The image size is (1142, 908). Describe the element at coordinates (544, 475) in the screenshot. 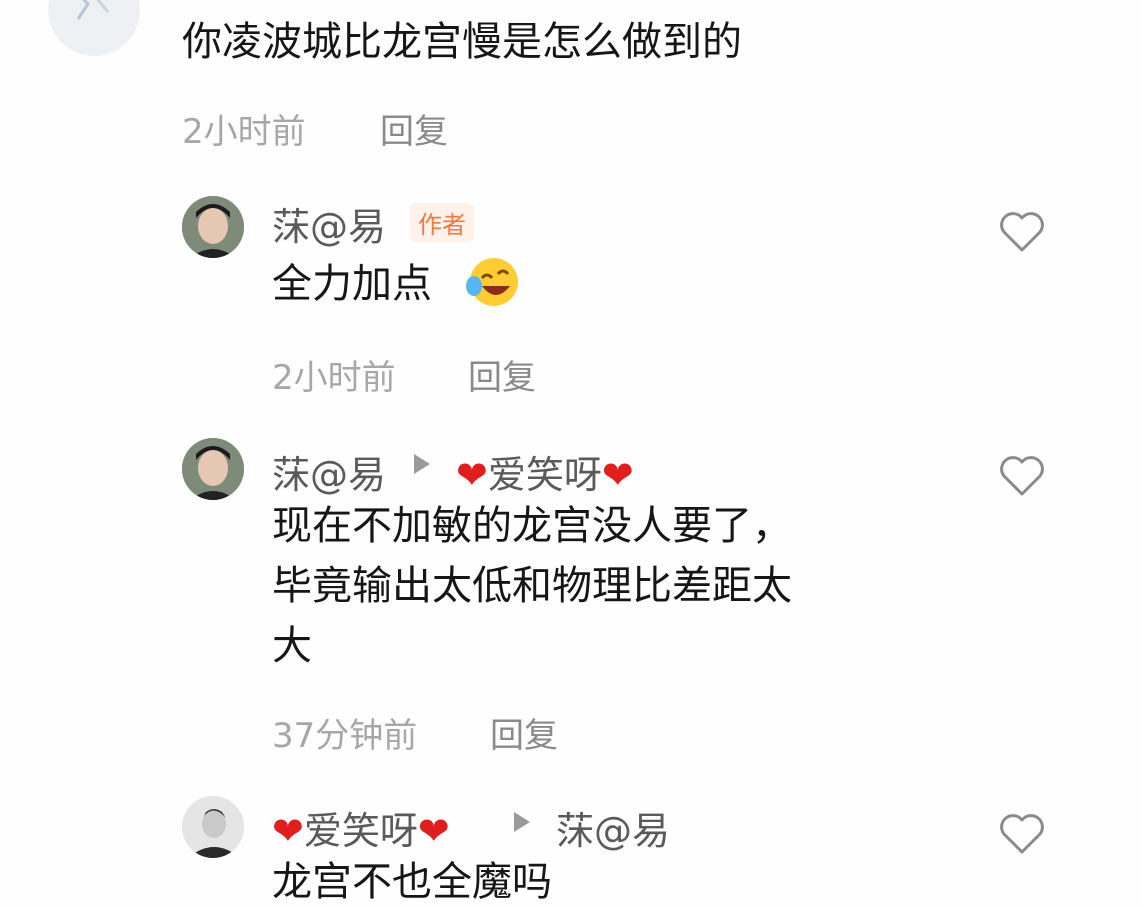

I see `reply-target-name: 爱笑呀` at that location.